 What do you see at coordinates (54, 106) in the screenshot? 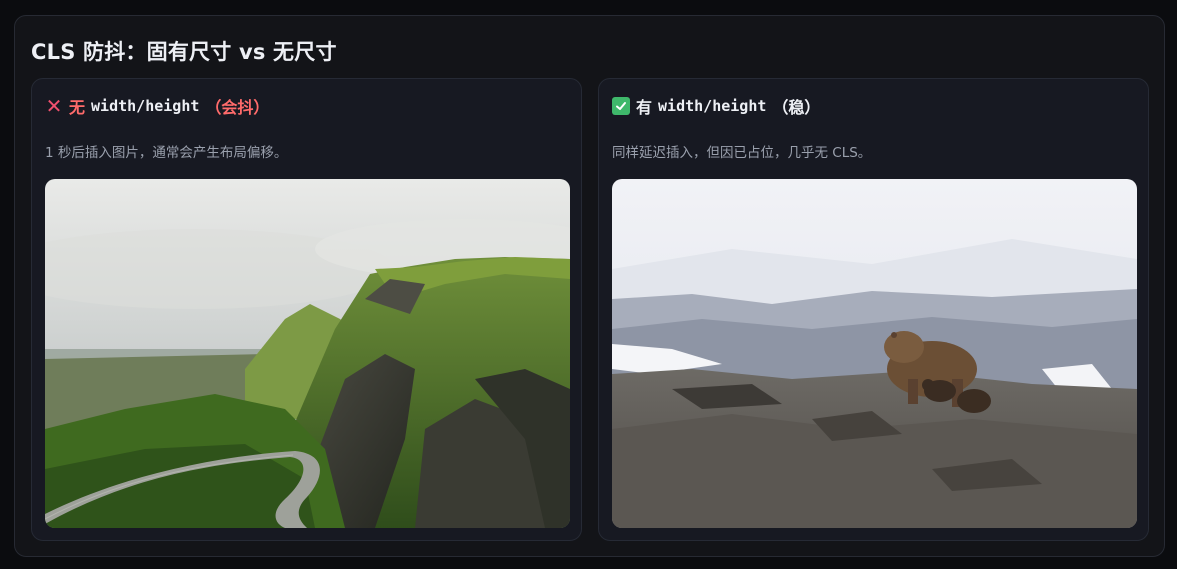
I see `cross-mark-icon: ✕` at bounding box center [54, 106].